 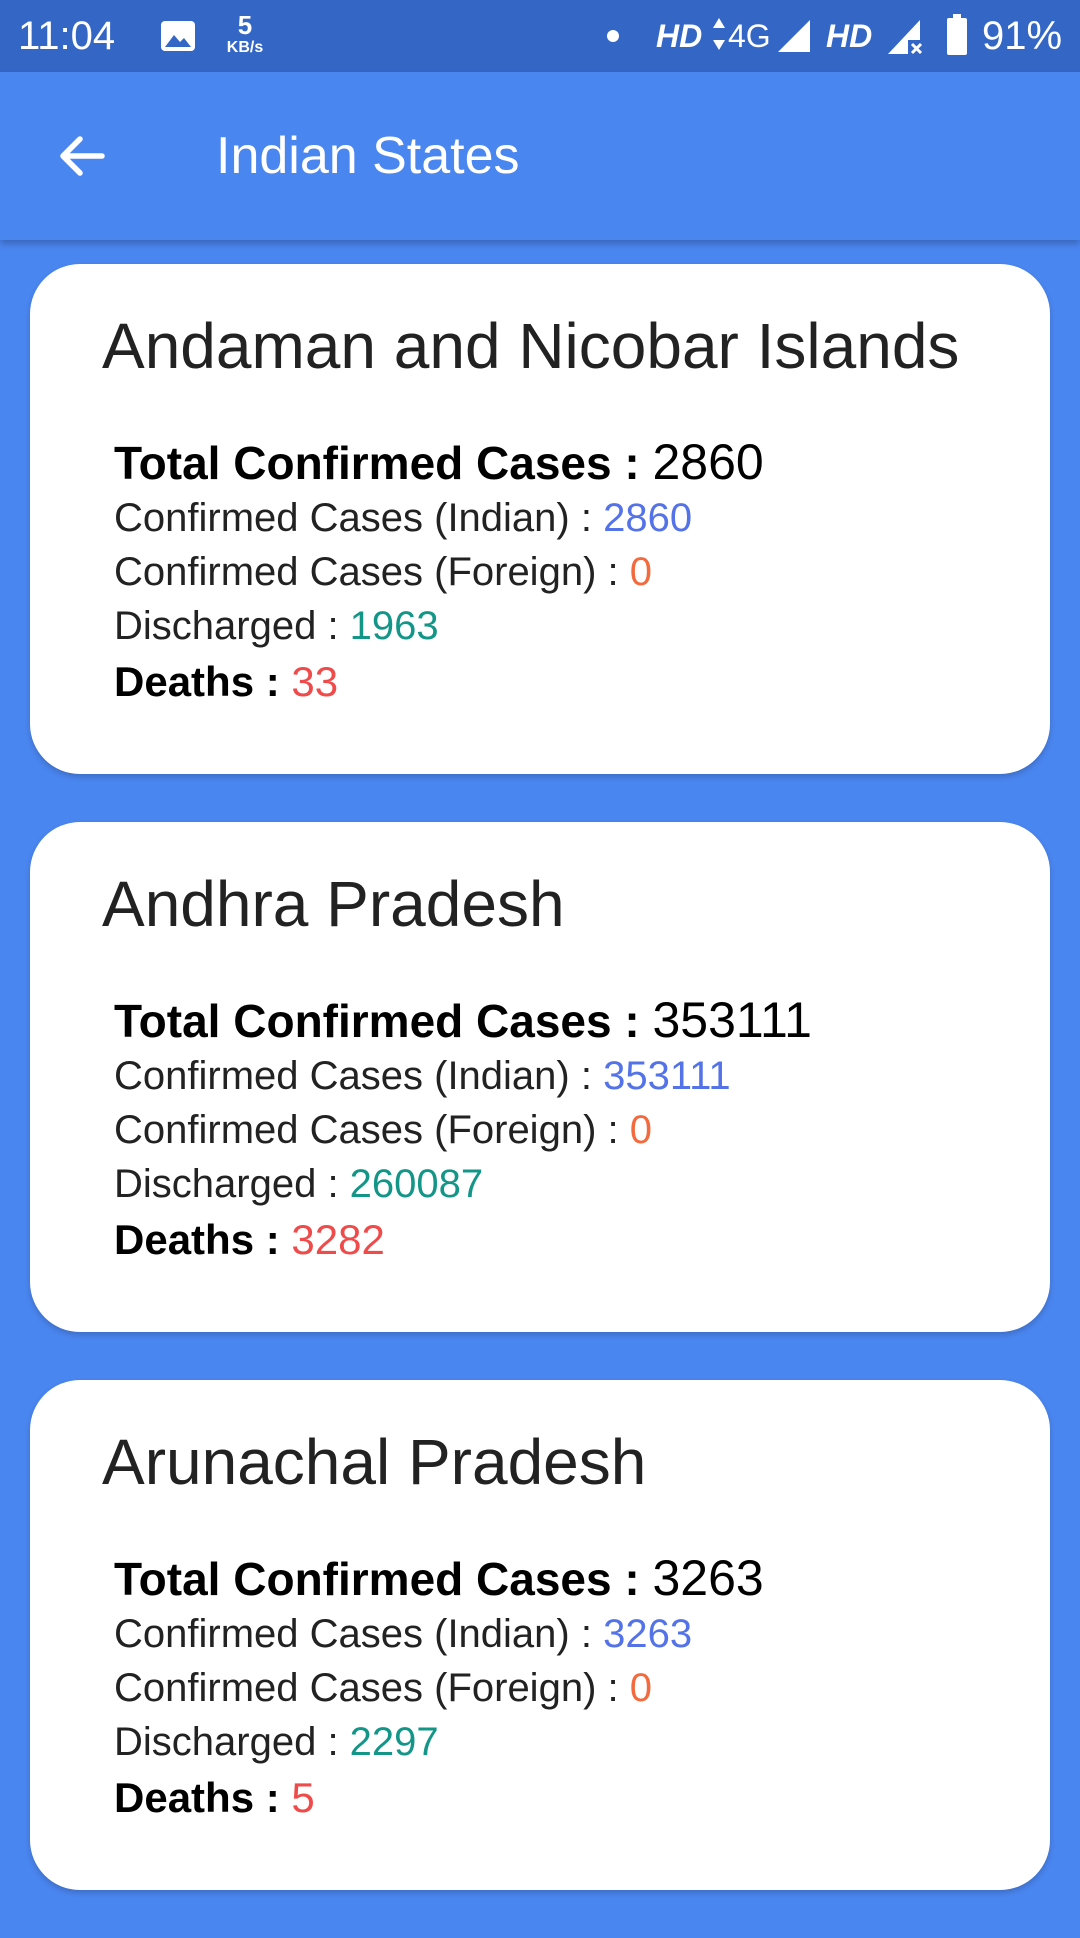 What do you see at coordinates (906, 37) in the screenshot?
I see `signal-no-service-icon` at bounding box center [906, 37].